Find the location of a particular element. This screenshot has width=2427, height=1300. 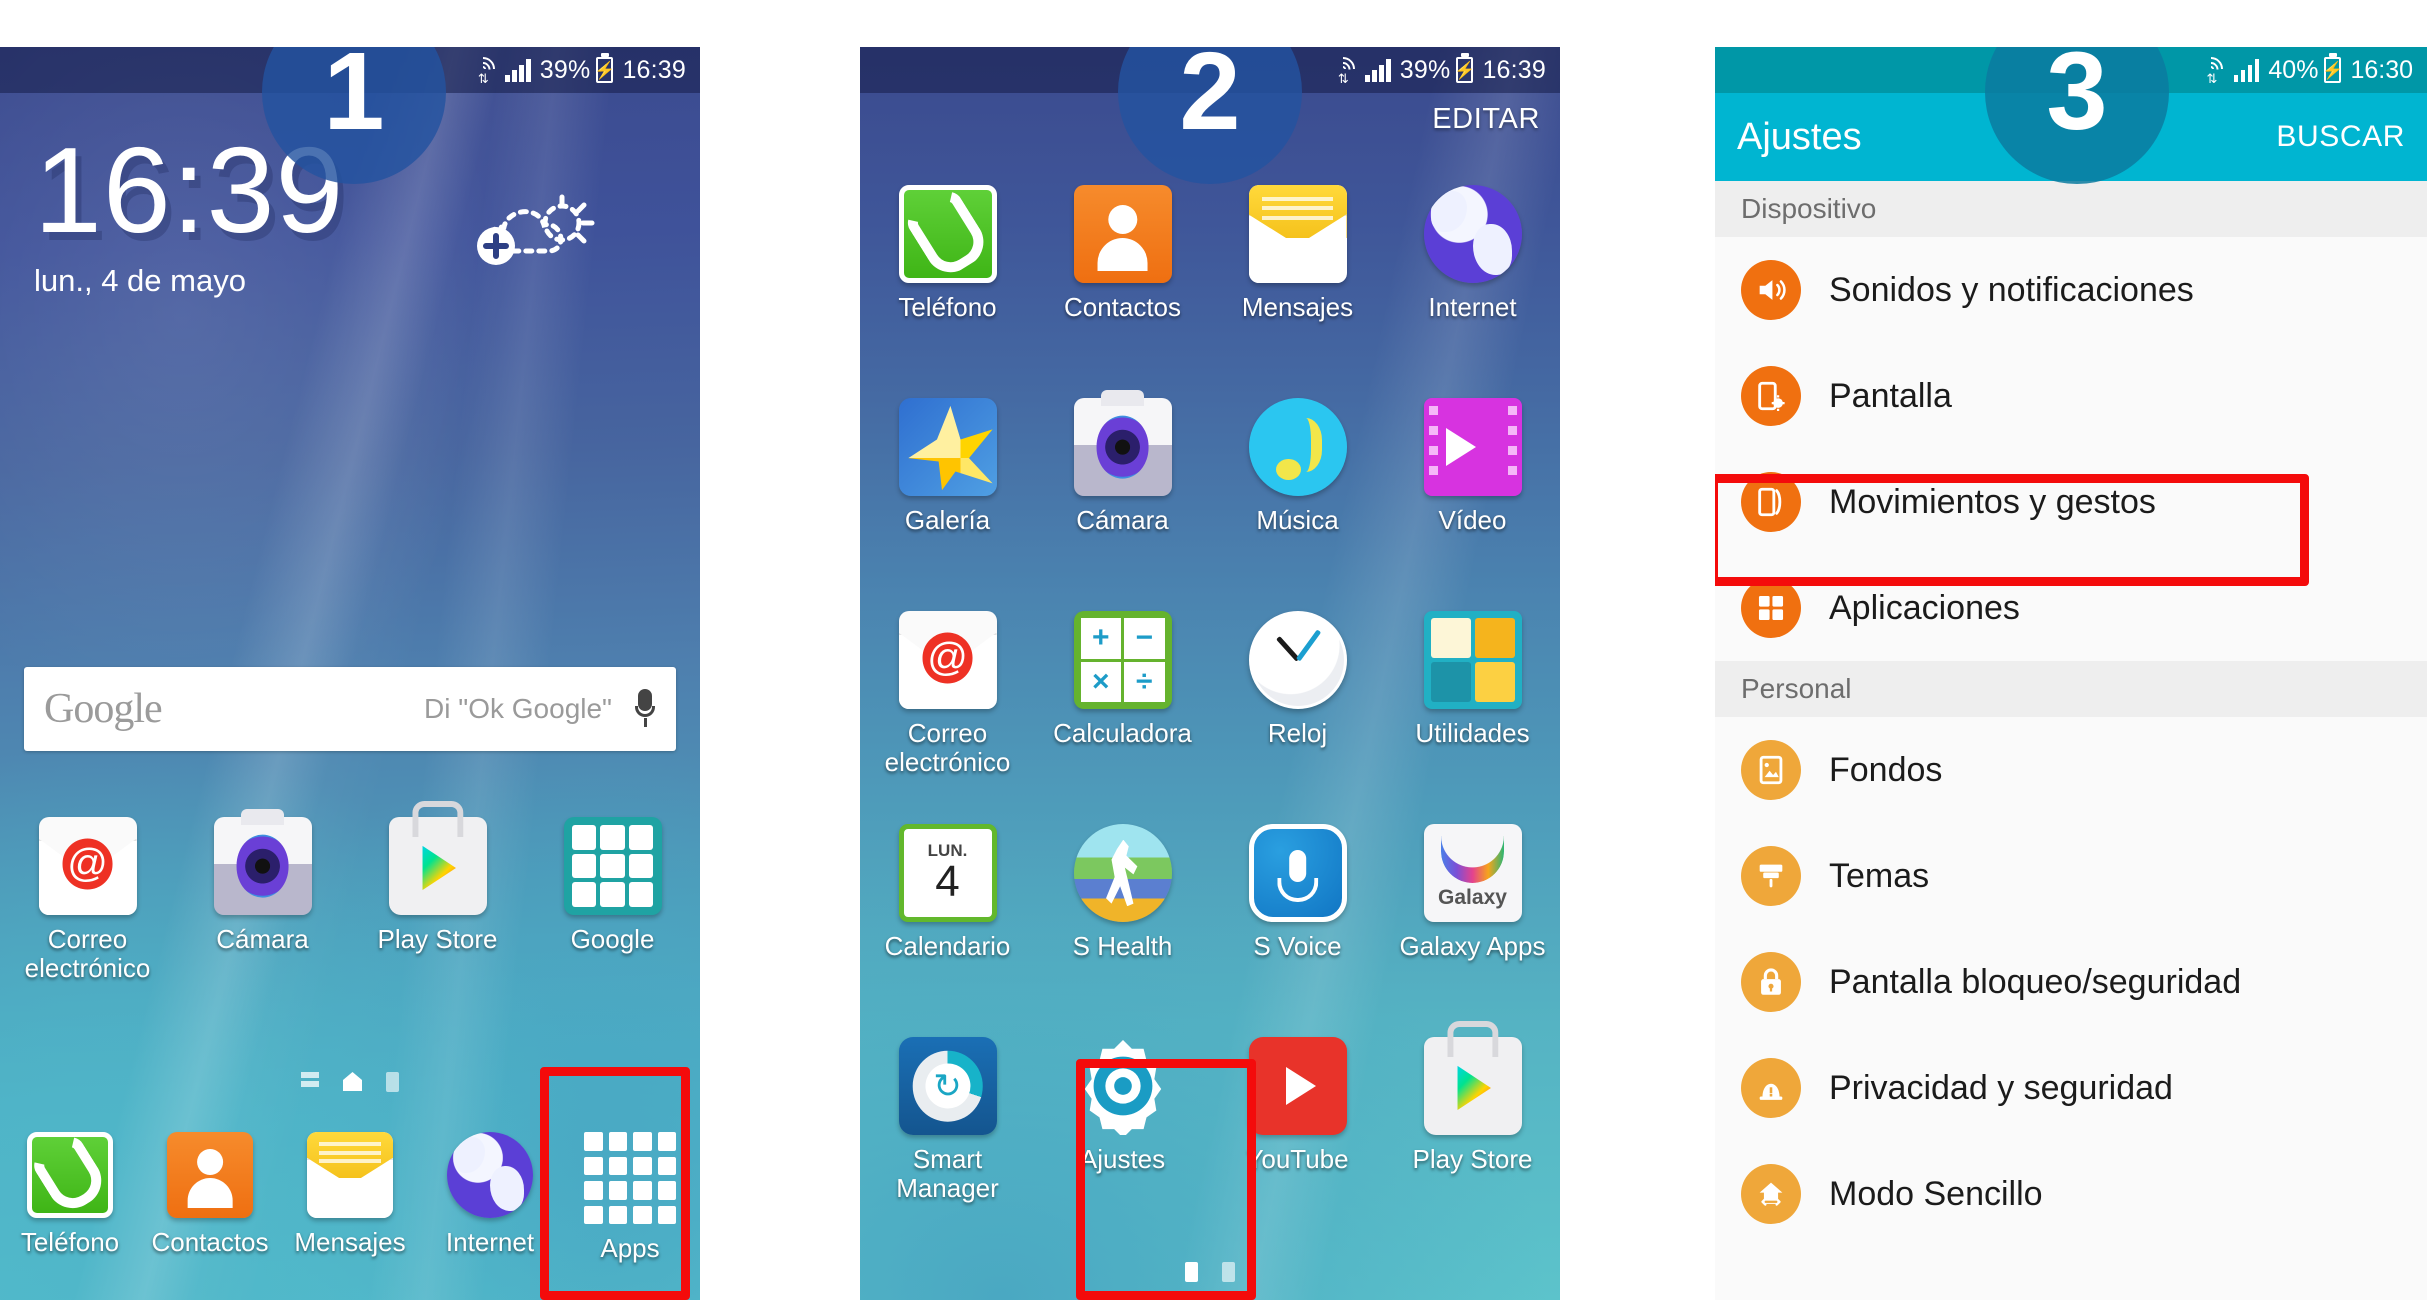

drawer-app-musica: Música is located at coordinates (1297, 494).